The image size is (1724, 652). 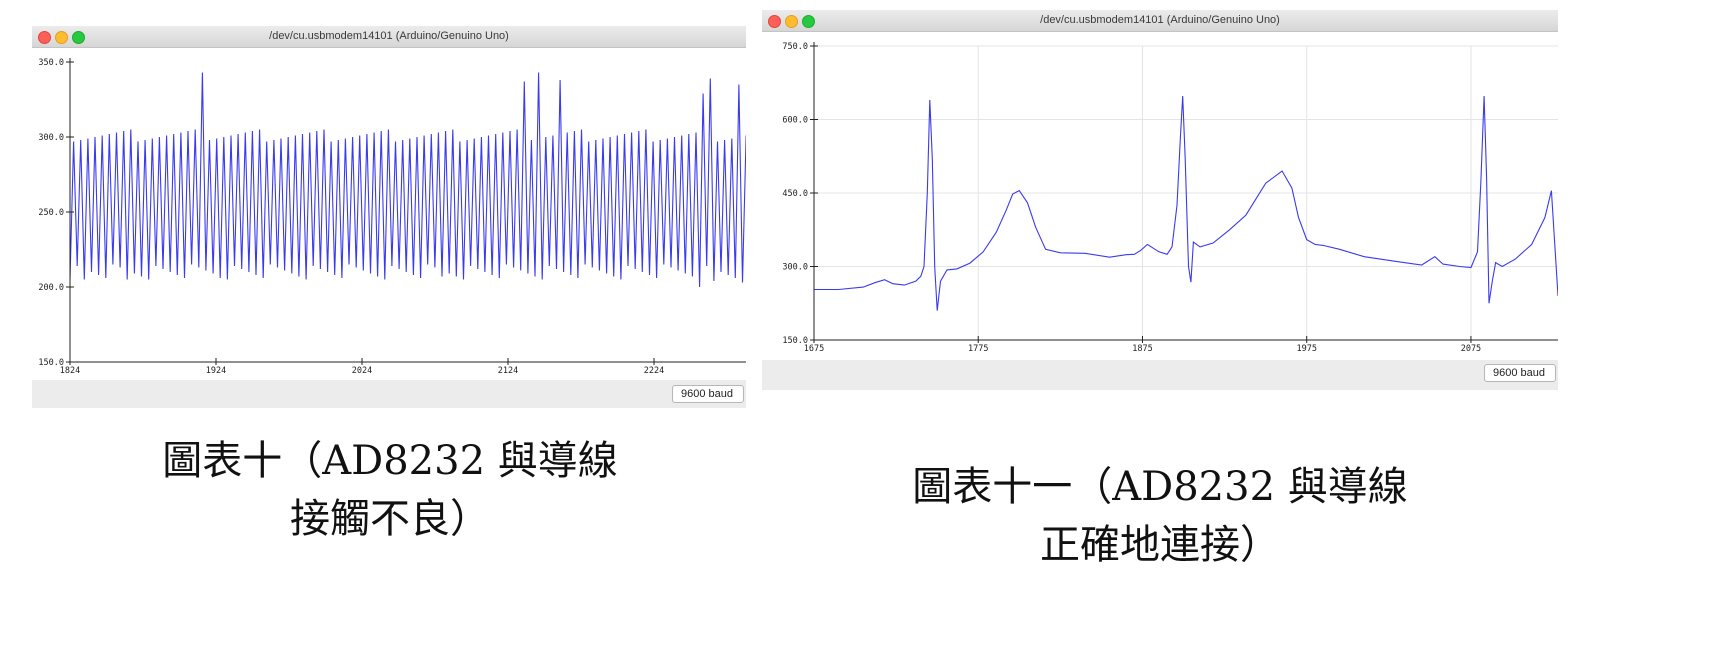 What do you see at coordinates (1160, 487) in the screenshot?
I see `right-caption-line1: 圖表十一（AD8232 與導線` at bounding box center [1160, 487].